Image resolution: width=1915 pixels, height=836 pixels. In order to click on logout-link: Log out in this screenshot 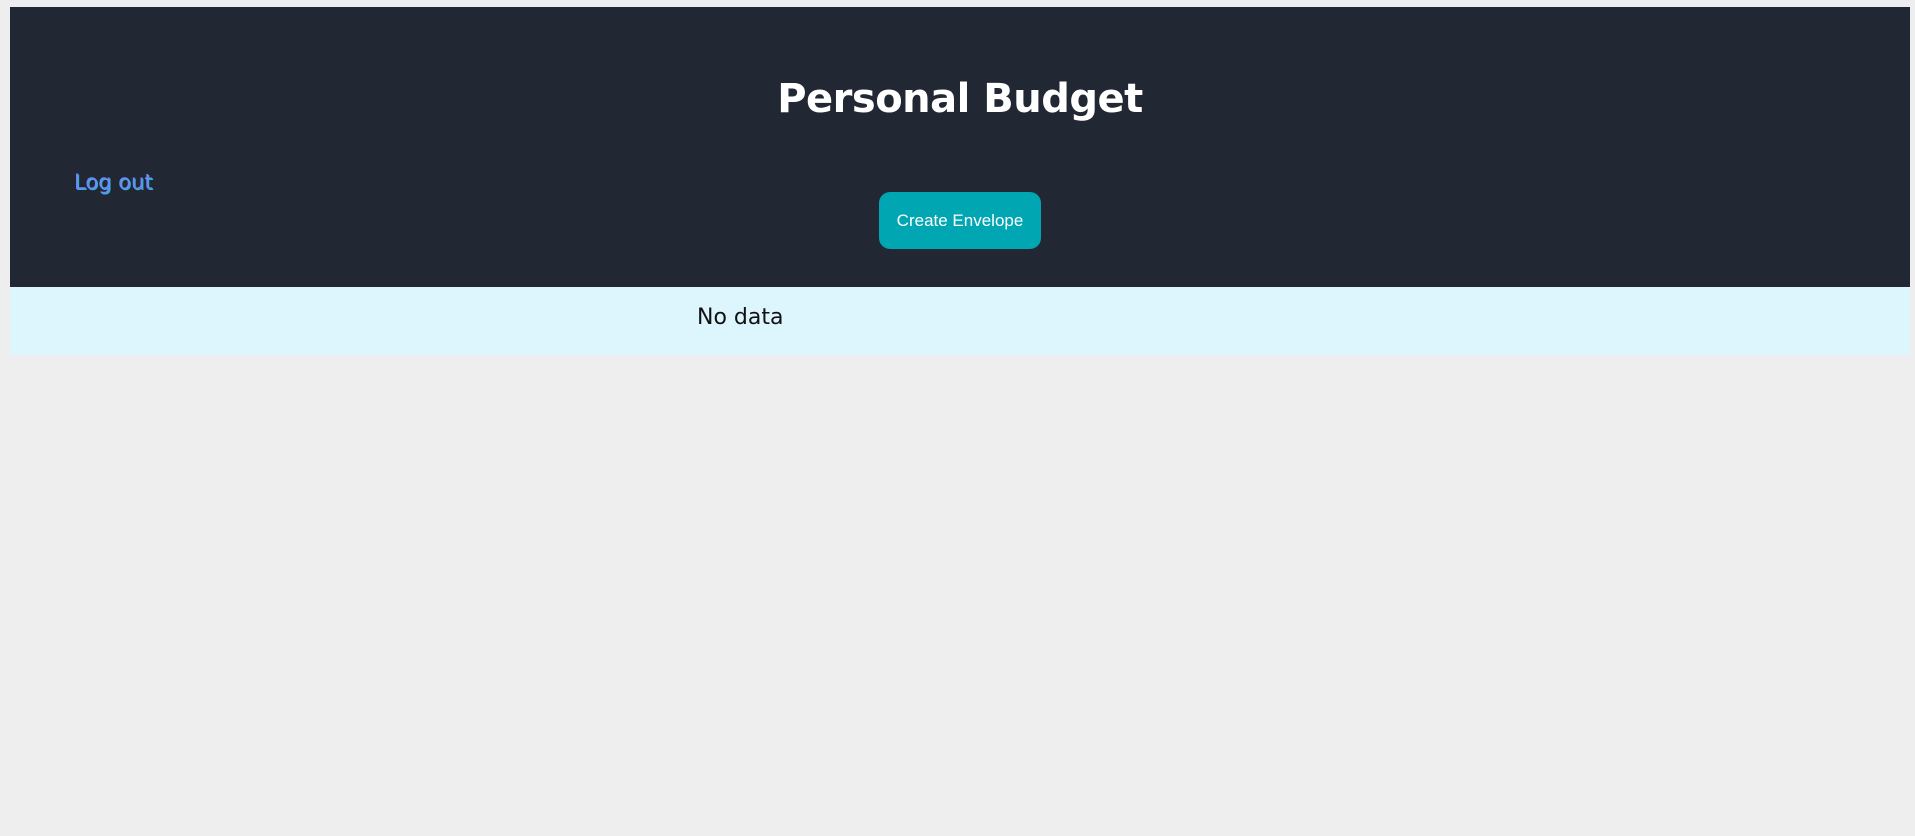, I will do `click(113, 182)`.